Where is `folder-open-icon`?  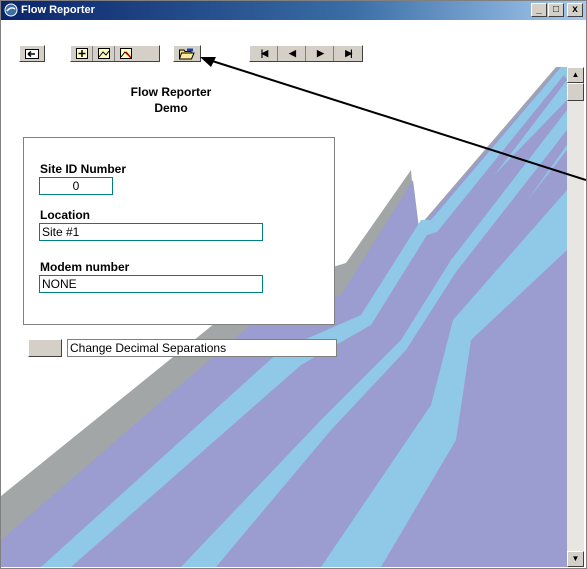
folder-open-icon is located at coordinates (187, 53).